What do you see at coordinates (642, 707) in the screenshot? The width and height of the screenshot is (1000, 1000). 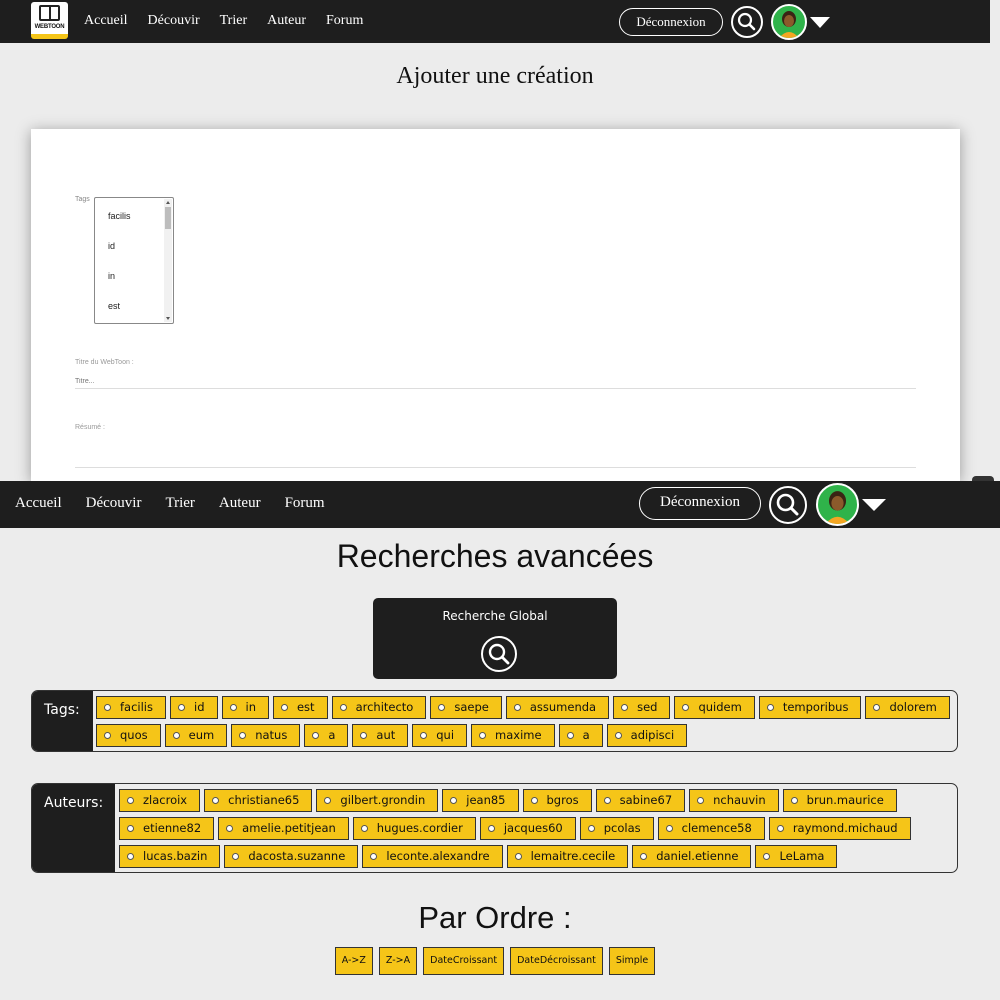 I see `tag-chip: sed` at bounding box center [642, 707].